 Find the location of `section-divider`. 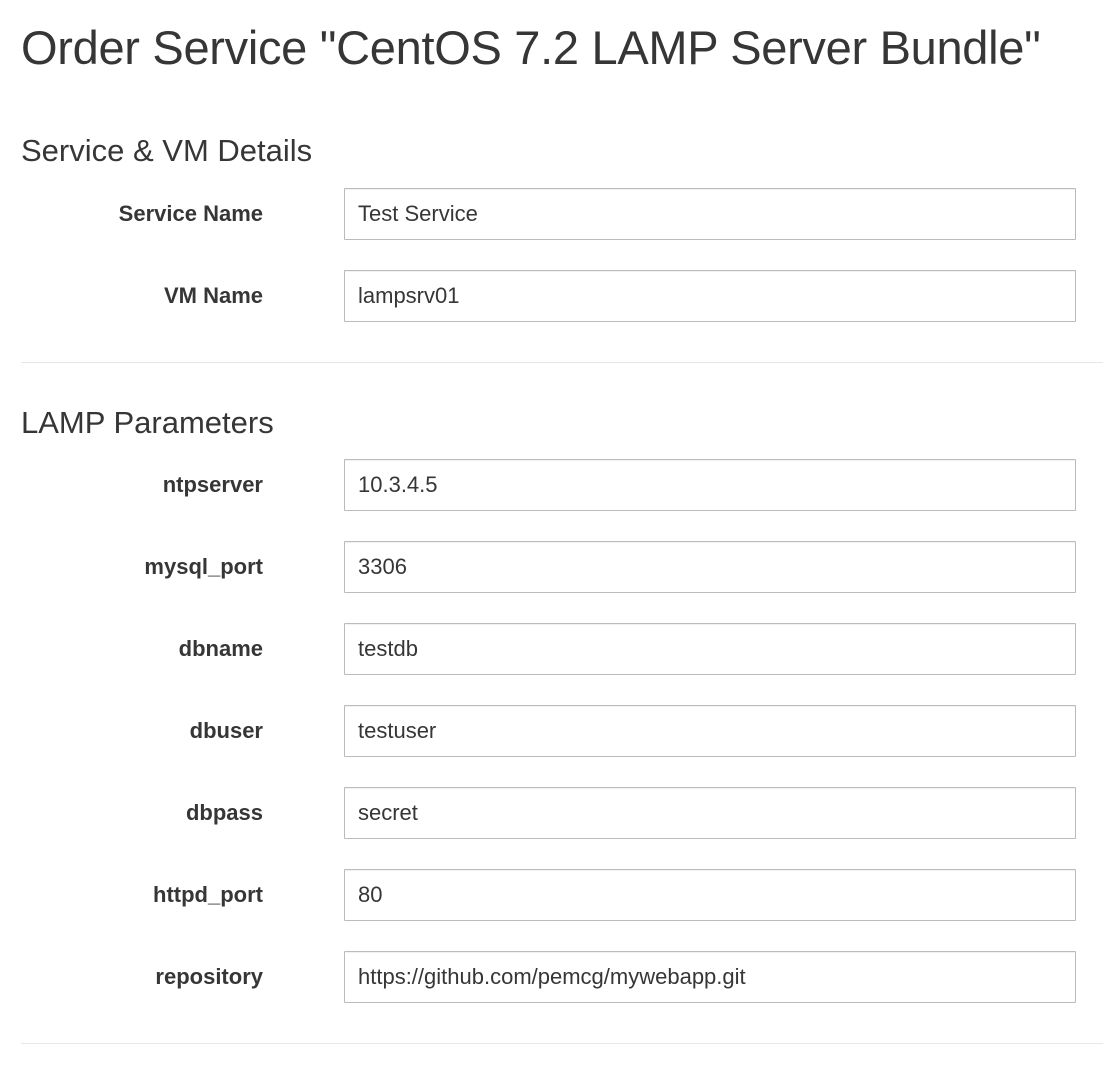

section-divider is located at coordinates (562, 362).